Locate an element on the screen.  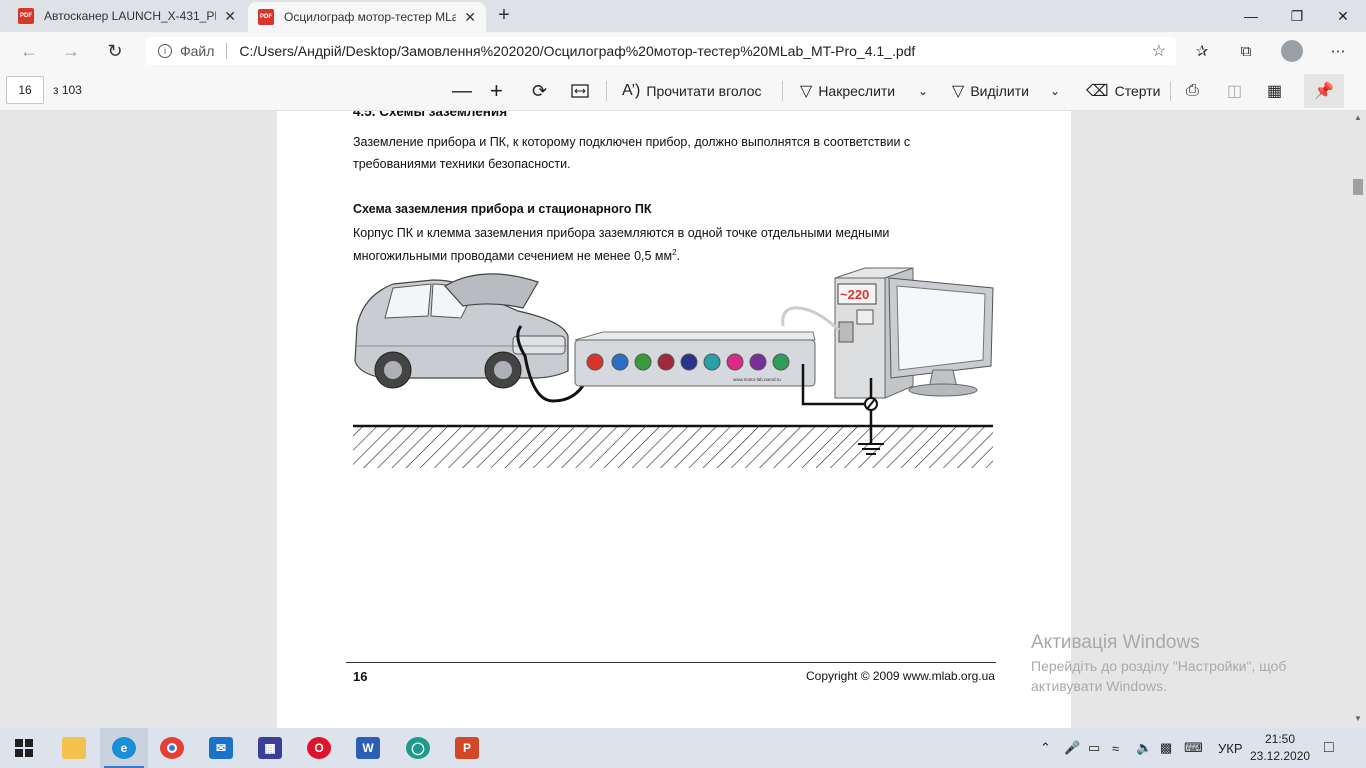
ground-hatch is located at coordinates (673, 447).